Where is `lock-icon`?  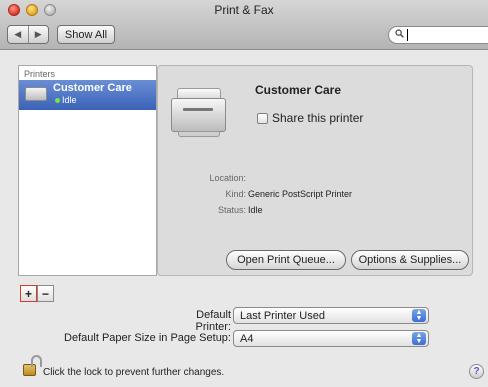 lock-icon is located at coordinates (32, 365).